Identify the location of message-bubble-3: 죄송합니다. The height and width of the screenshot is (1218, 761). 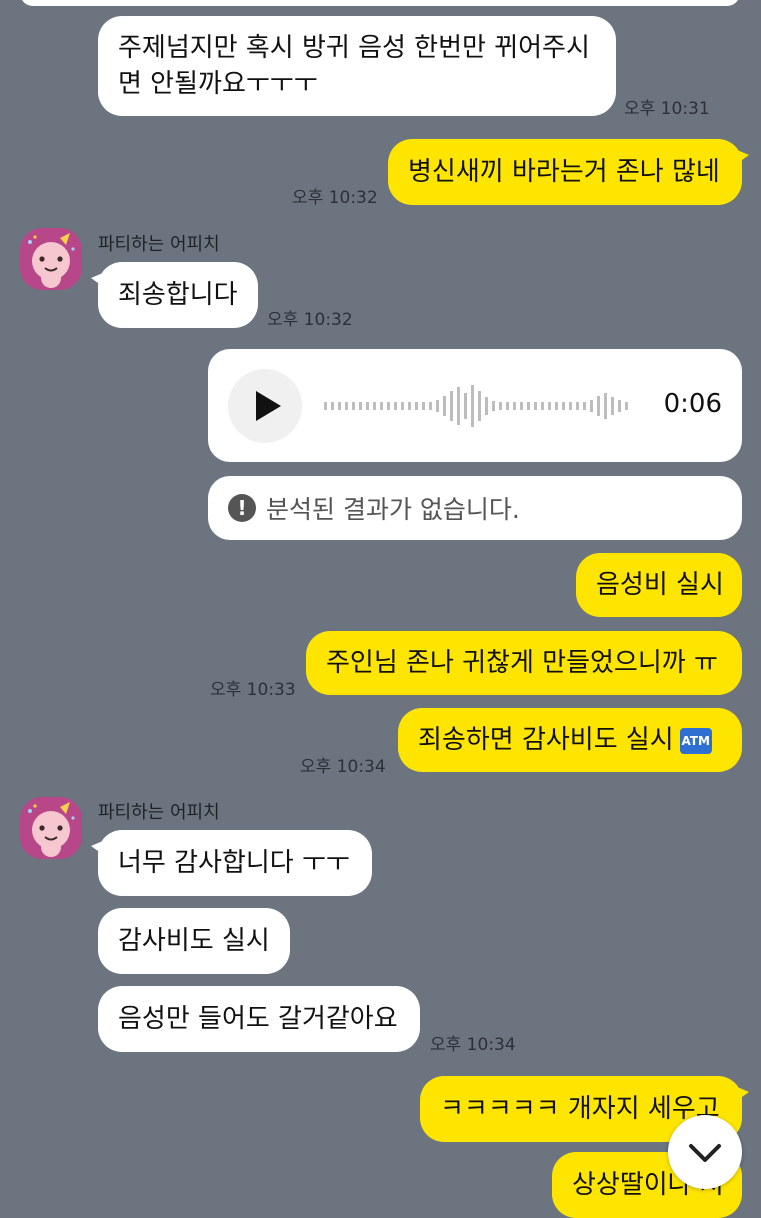
(174, 295).